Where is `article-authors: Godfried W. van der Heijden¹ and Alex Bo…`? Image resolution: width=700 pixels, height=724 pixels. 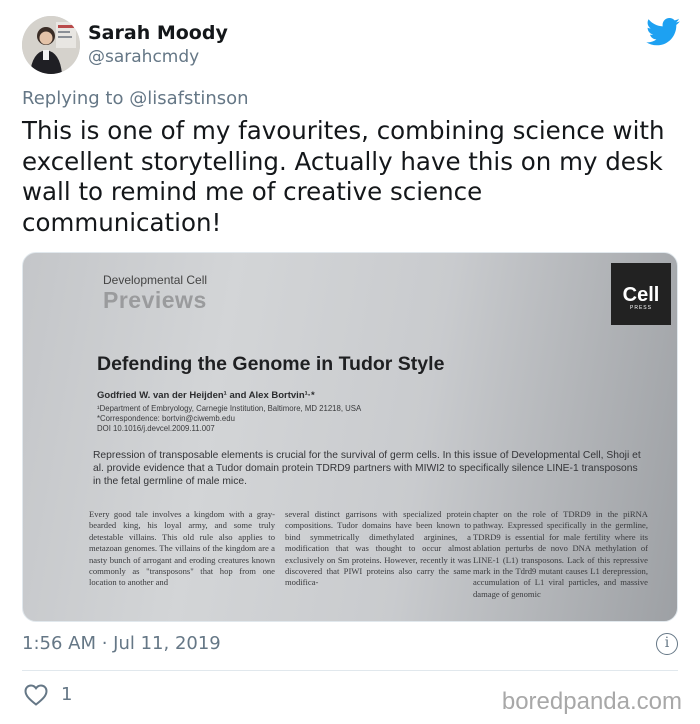
article-authors: Godfried W. van der Heijden¹ and Alex Bo… is located at coordinates (206, 395).